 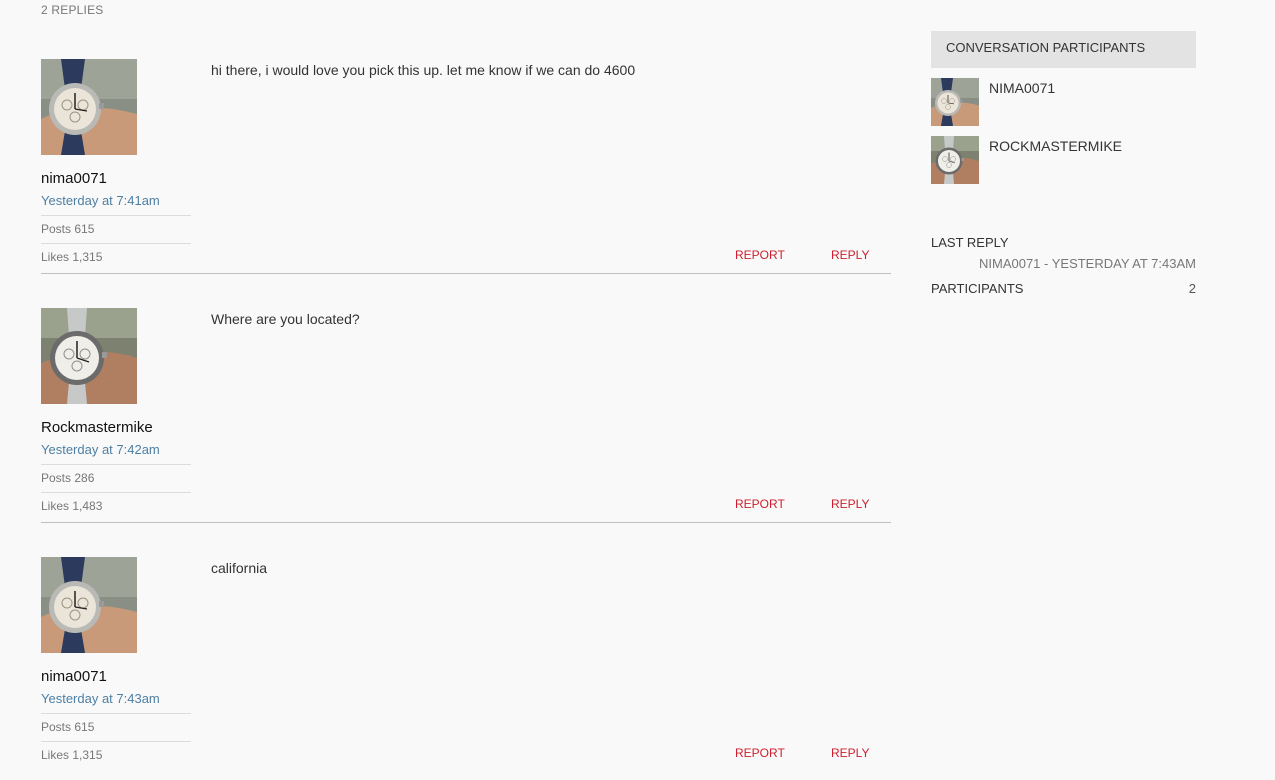 What do you see at coordinates (97, 427) in the screenshot?
I see `post-username: Rockmastermike` at bounding box center [97, 427].